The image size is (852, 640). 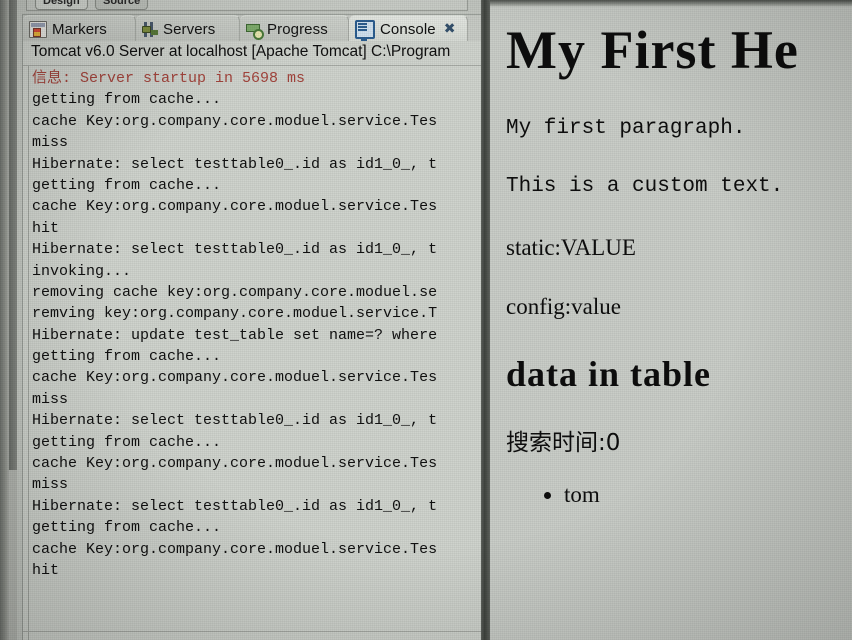 I want to click on page-table-heading: data in table, so click(x=609, y=374).